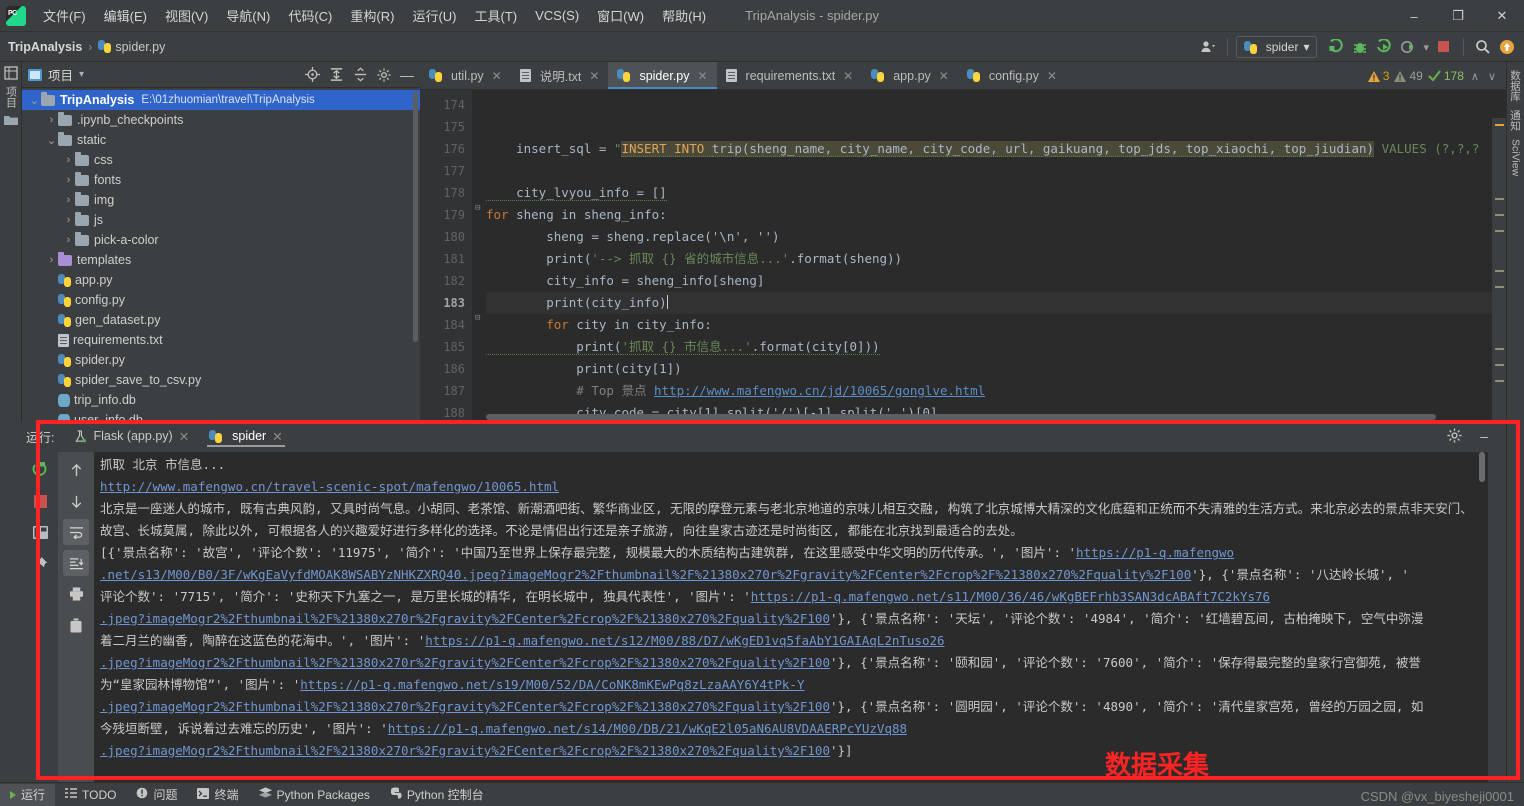 This screenshot has height=806, width=1524. I want to click on tree-node: › img, so click(221, 200).